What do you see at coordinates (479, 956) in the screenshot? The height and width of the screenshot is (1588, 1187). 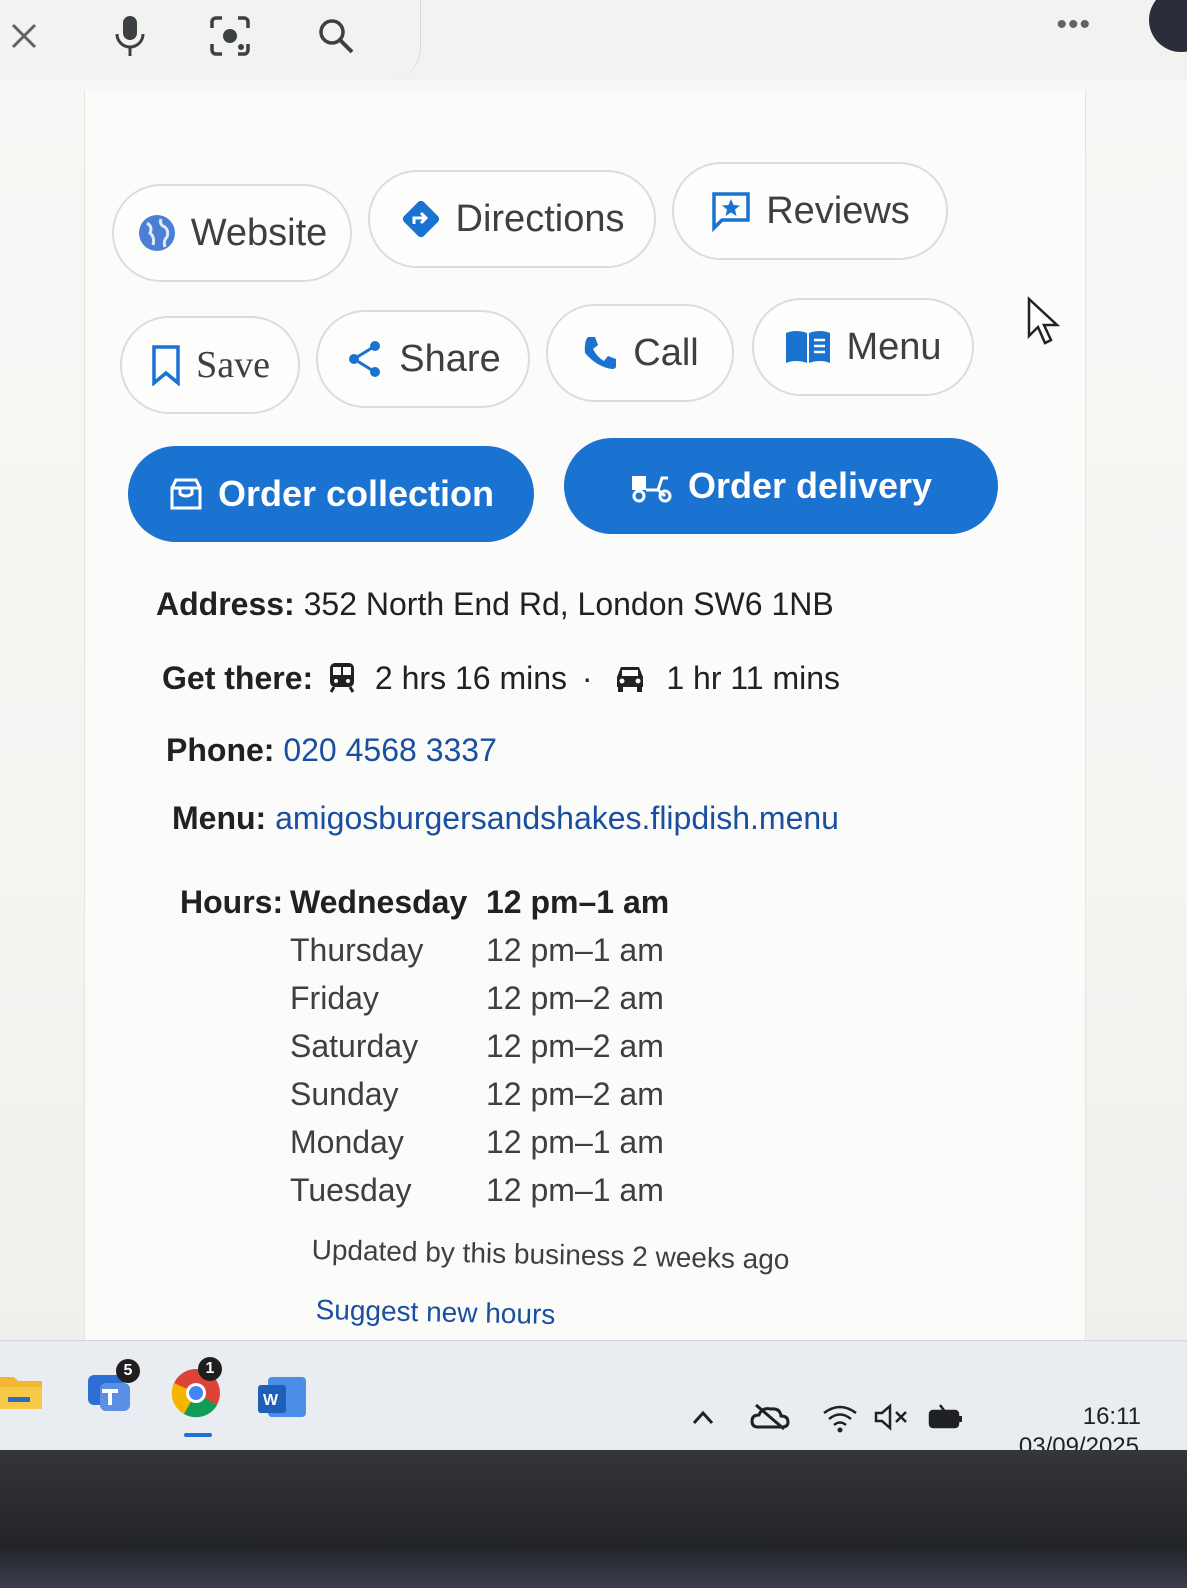 I see `table-row: Thursday 12 pm–1 am` at bounding box center [479, 956].